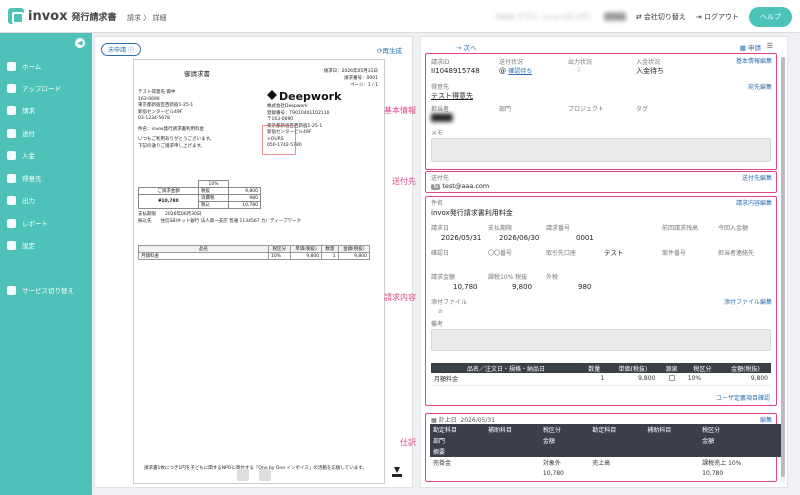 The width and height of the screenshot is (800, 495). I want to click on th-credit-sub: 補助科目, so click(672, 429).